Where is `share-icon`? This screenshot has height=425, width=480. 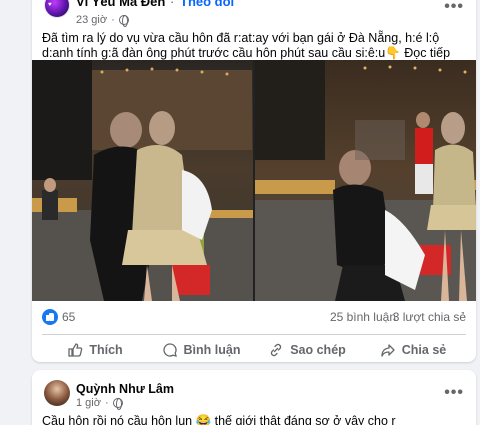 share-icon is located at coordinates (388, 350).